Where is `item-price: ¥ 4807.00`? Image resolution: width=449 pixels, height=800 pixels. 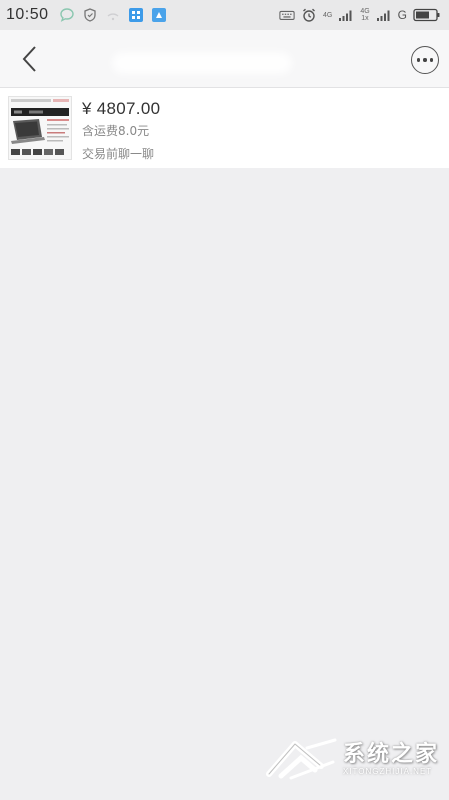
item-price: ¥ 4807.00 is located at coordinates (121, 108).